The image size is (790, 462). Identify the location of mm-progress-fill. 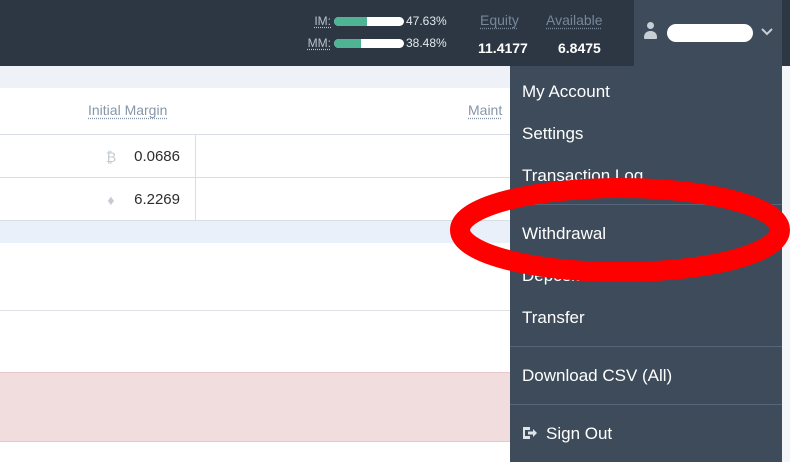
(347, 43).